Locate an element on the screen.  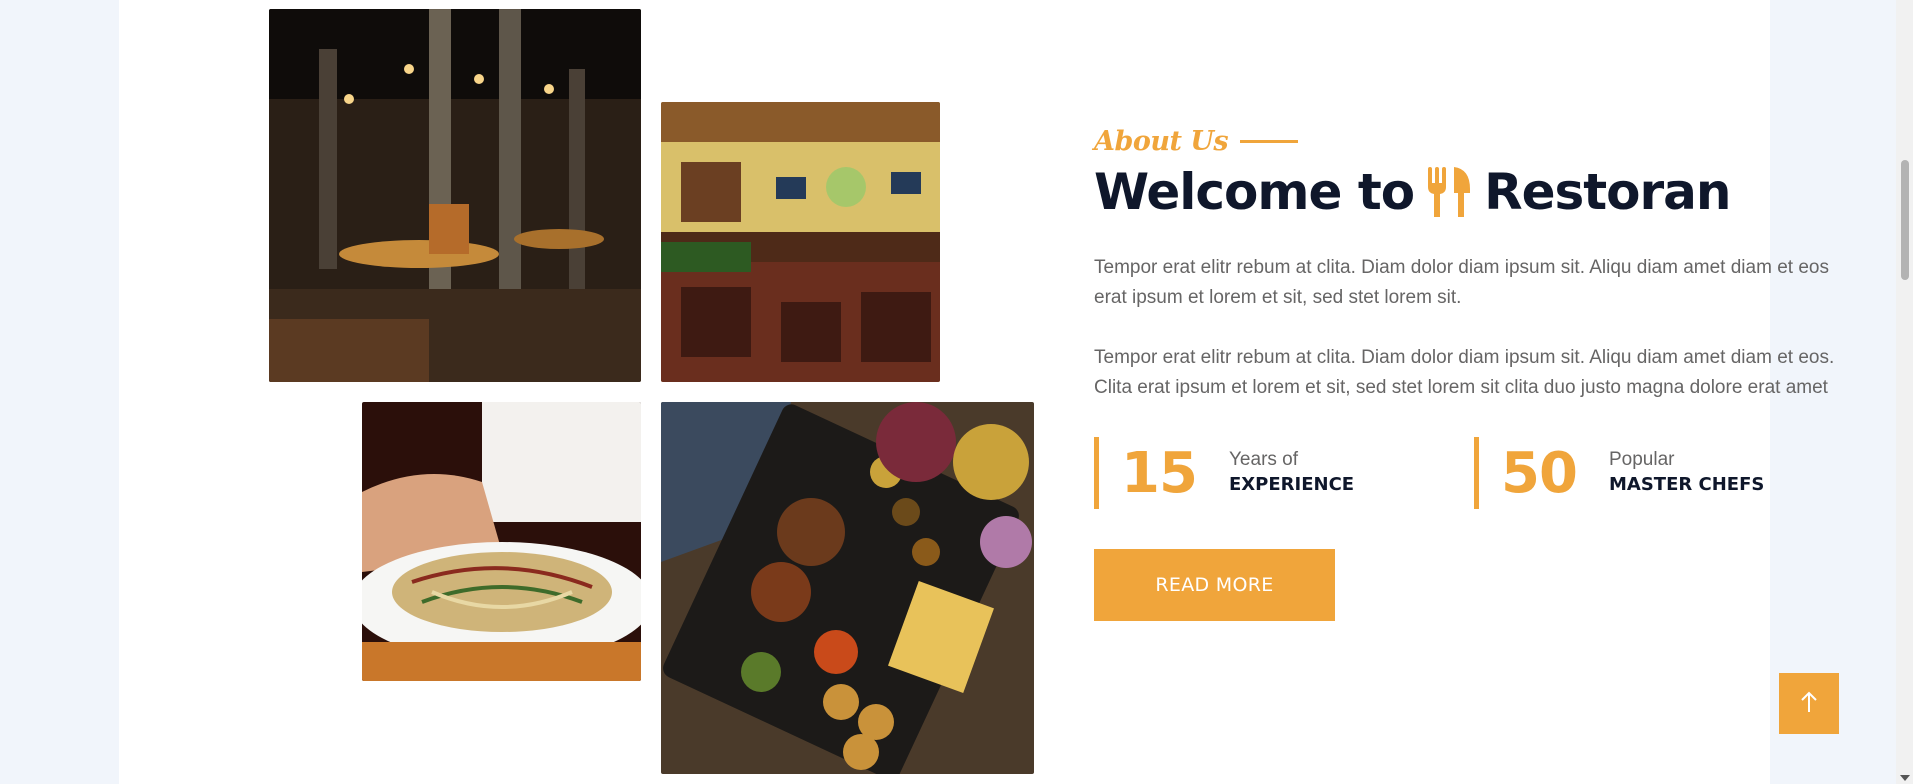
about-image-platter is located at coordinates (847, 588).